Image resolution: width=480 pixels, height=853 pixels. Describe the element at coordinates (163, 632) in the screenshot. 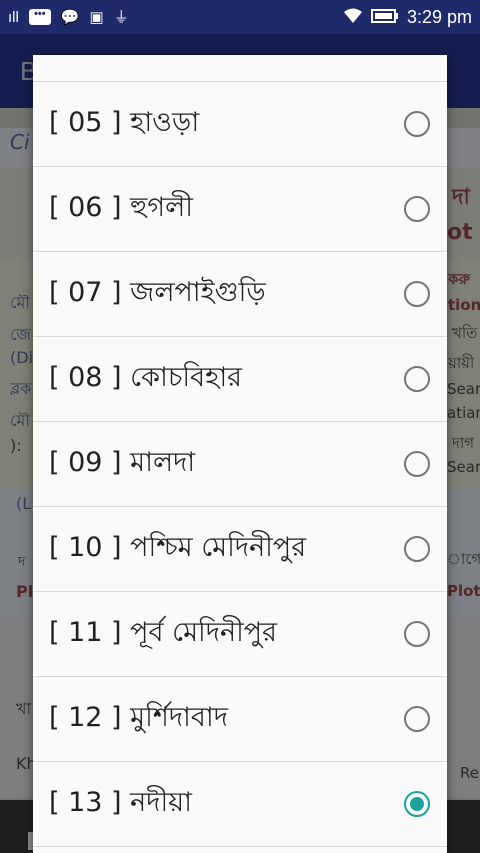

I see `option-label: [ 11 ] পূর্ব মেদিনীপুর` at that location.